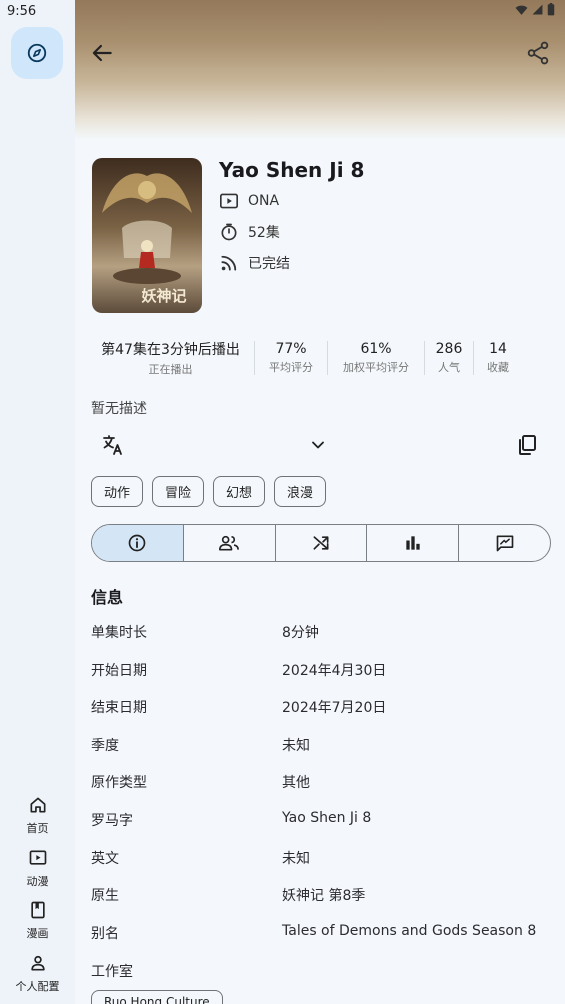 This screenshot has height=1004, width=565. I want to click on compass-icon, so click(37, 53).